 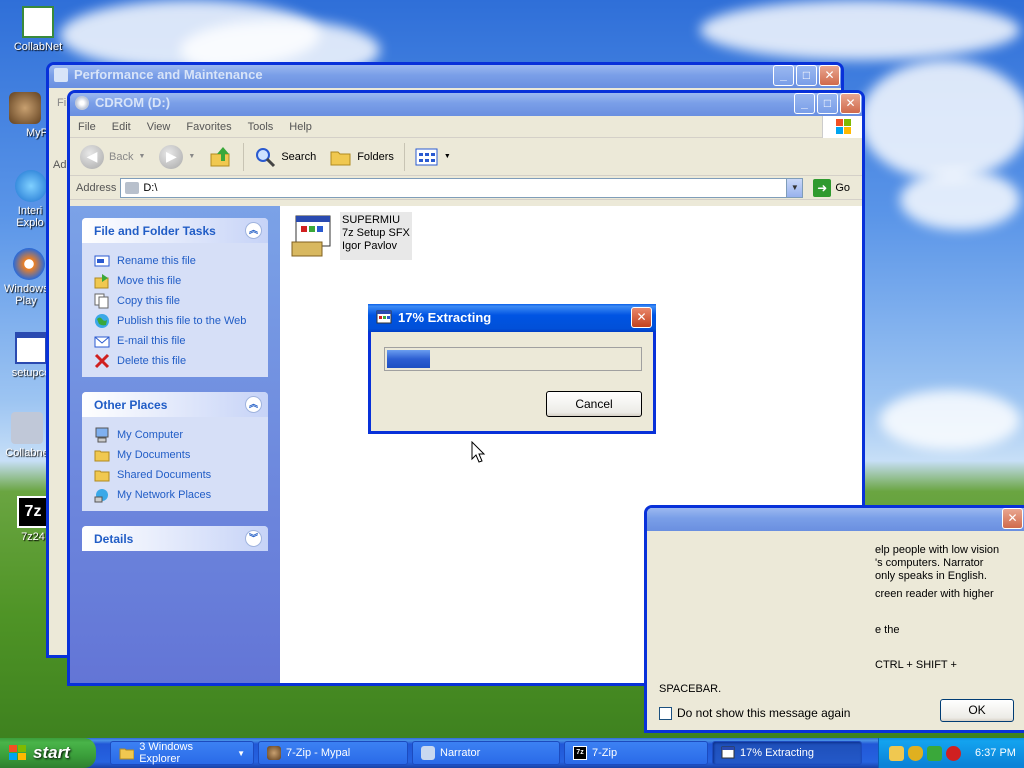 I want to click on task-move: Move this file, so click(x=175, y=281).